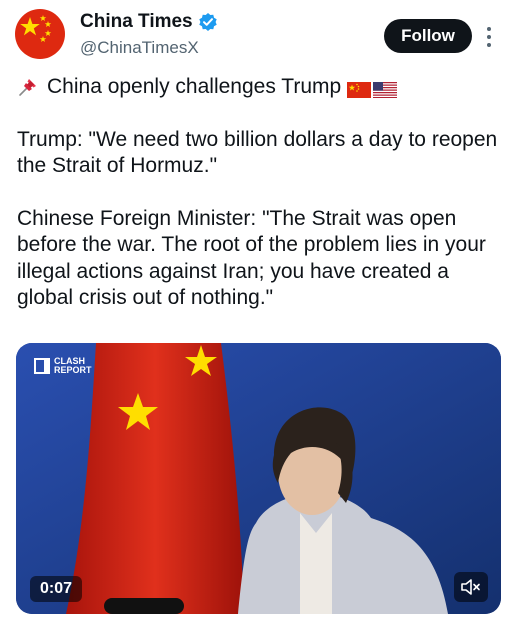  Describe the element at coordinates (208, 22) in the screenshot. I see `verified-badge-icon` at that location.